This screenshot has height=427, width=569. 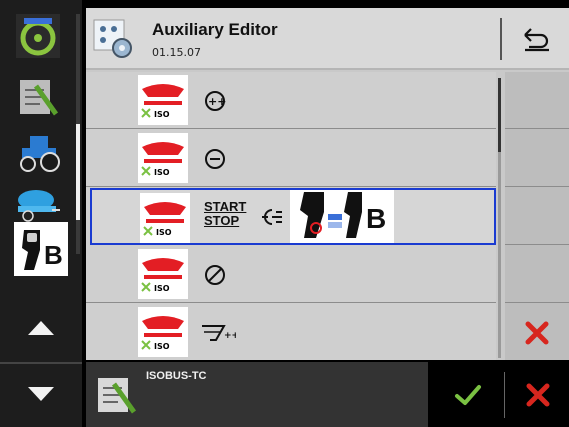 I want to click on list-item-selected: ISO START STOP B, so click(x=293, y=216).